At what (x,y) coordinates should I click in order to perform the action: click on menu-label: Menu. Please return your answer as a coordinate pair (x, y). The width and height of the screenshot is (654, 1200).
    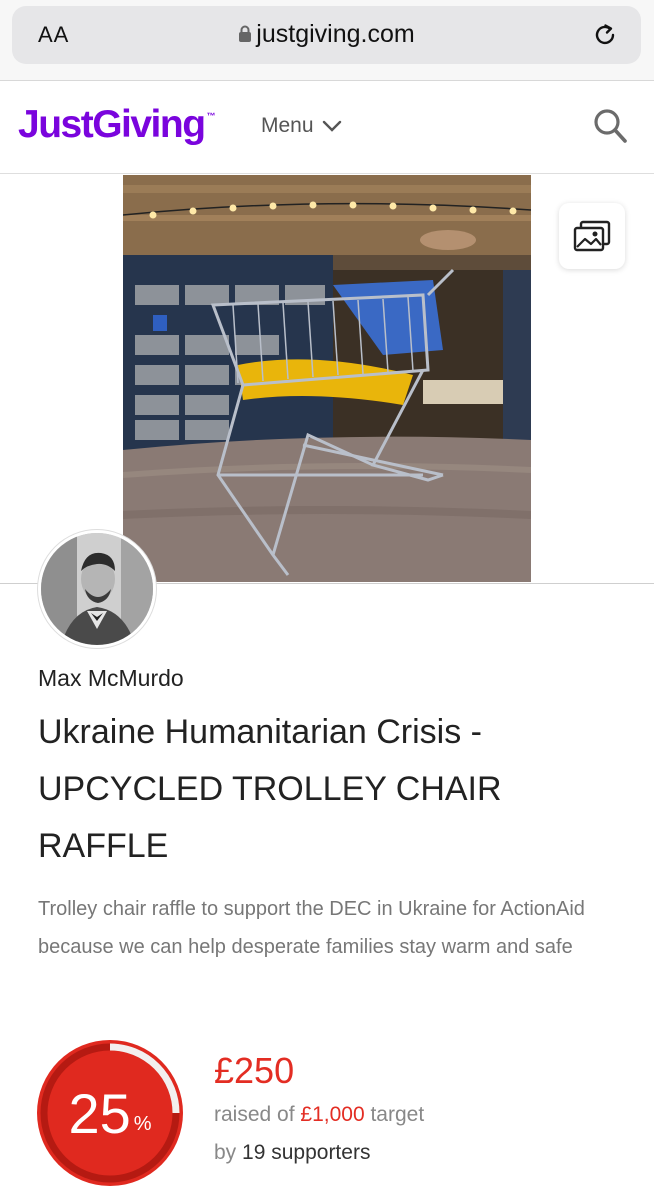
    Looking at the image, I should click on (287, 125).